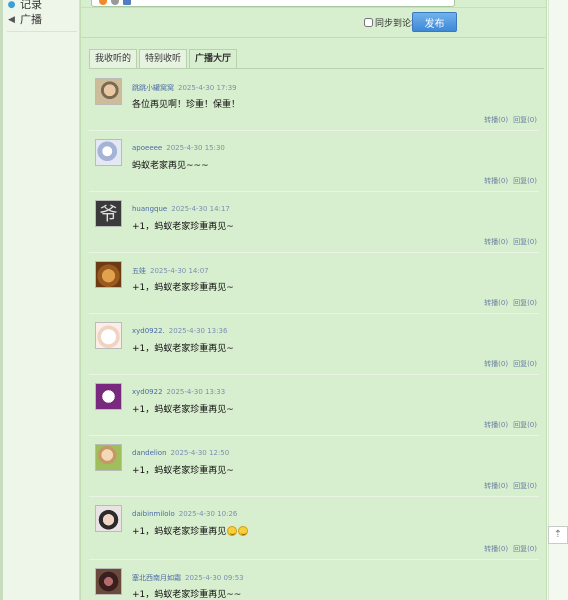 Image resolution: width=568 pixels, height=600 pixels. I want to click on post-time: 2025-4-30 09:53, so click(214, 578).